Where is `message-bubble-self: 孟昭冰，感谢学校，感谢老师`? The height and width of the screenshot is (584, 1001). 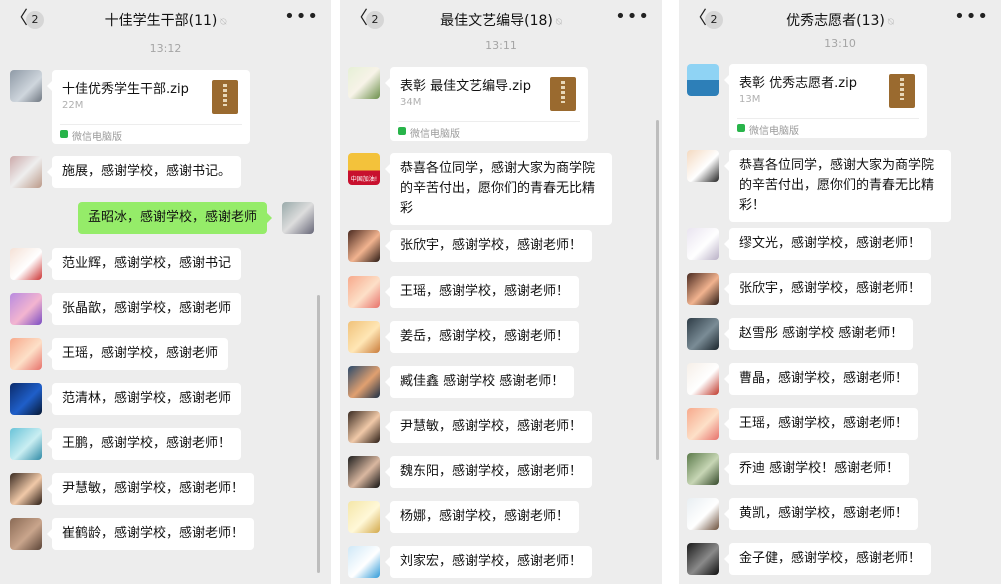 message-bubble-self: 孟昭冰，感谢学校，感谢老师 is located at coordinates (175, 218).